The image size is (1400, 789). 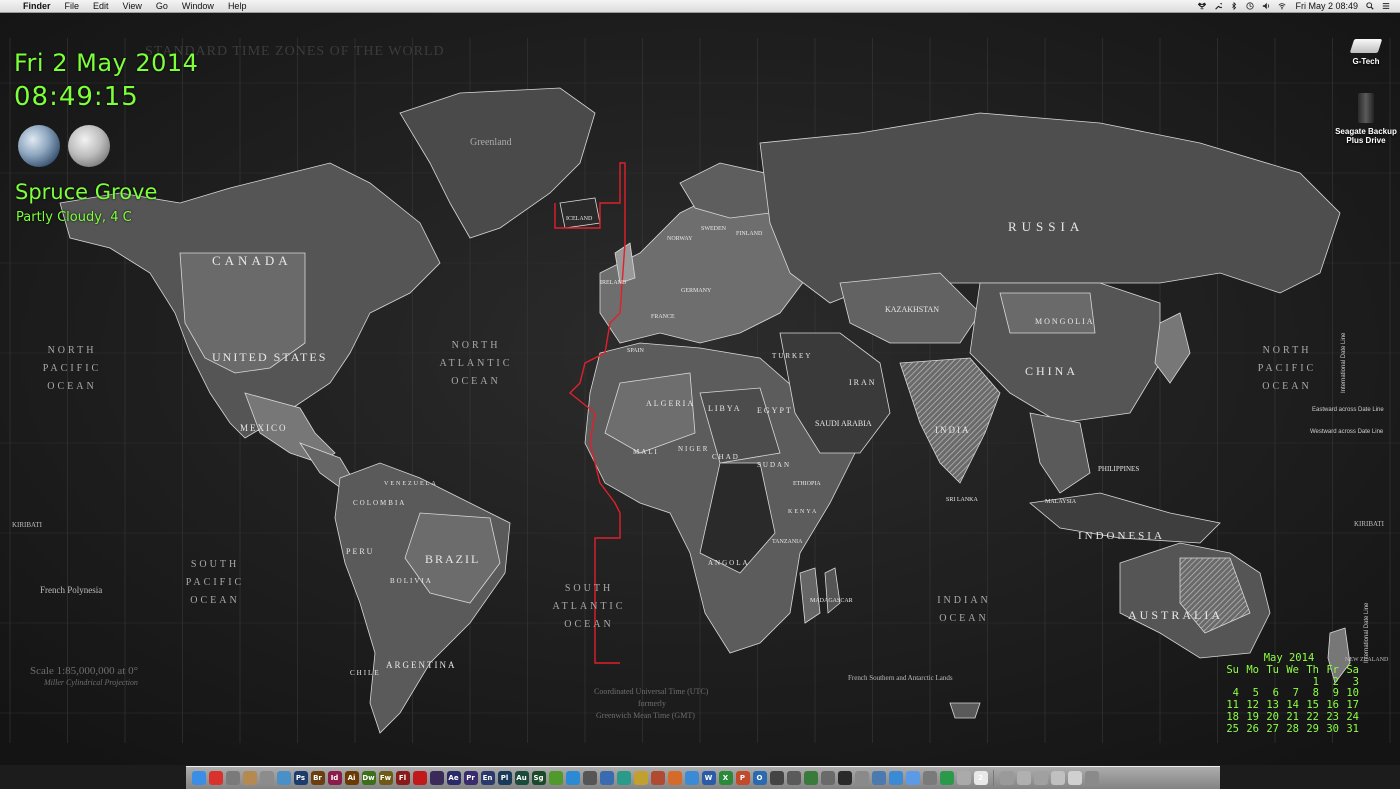 I want to click on dock-app-powerpoint-icon: P, so click(x=742, y=778).